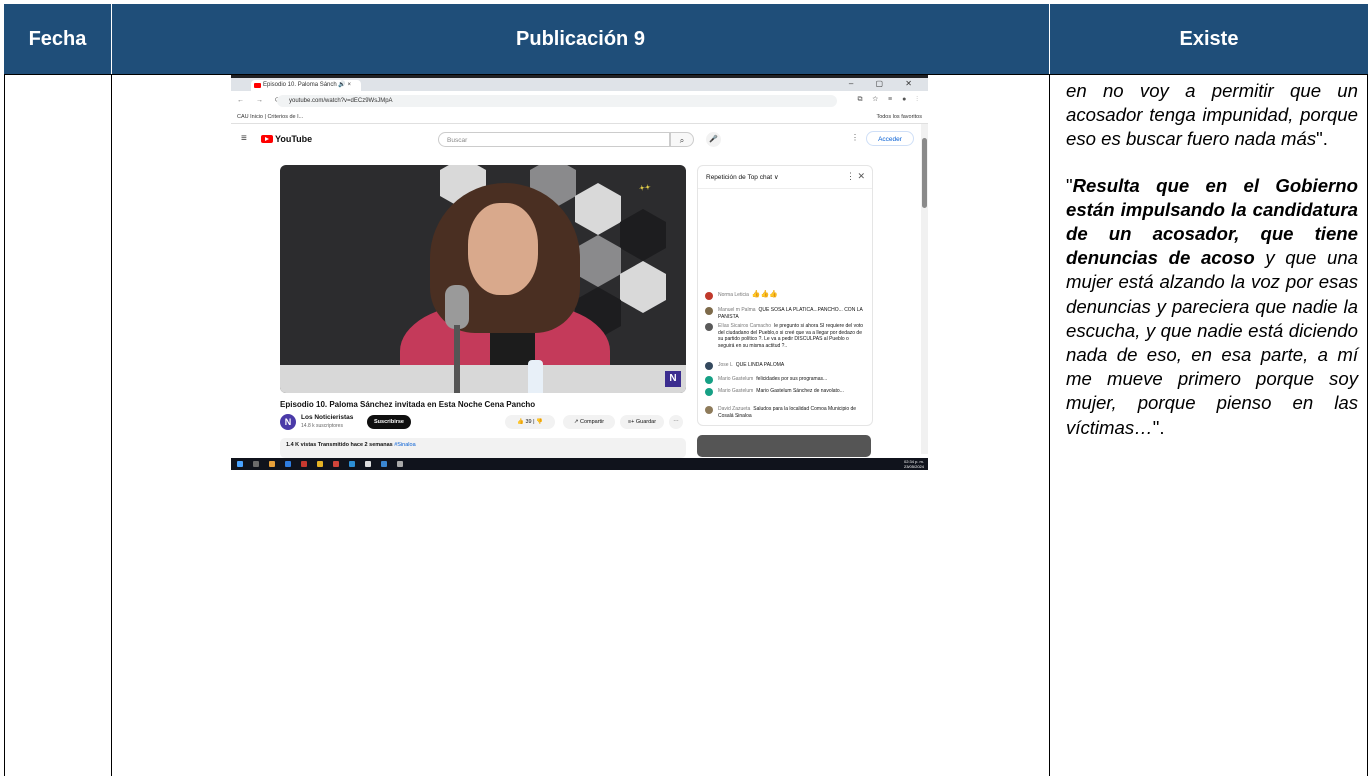 Image resolution: width=1372 pixels, height=776 pixels. Describe the element at coordinates (737, 310) in the screenshot. I see `chat-author: Manuel m Palma` at that location.